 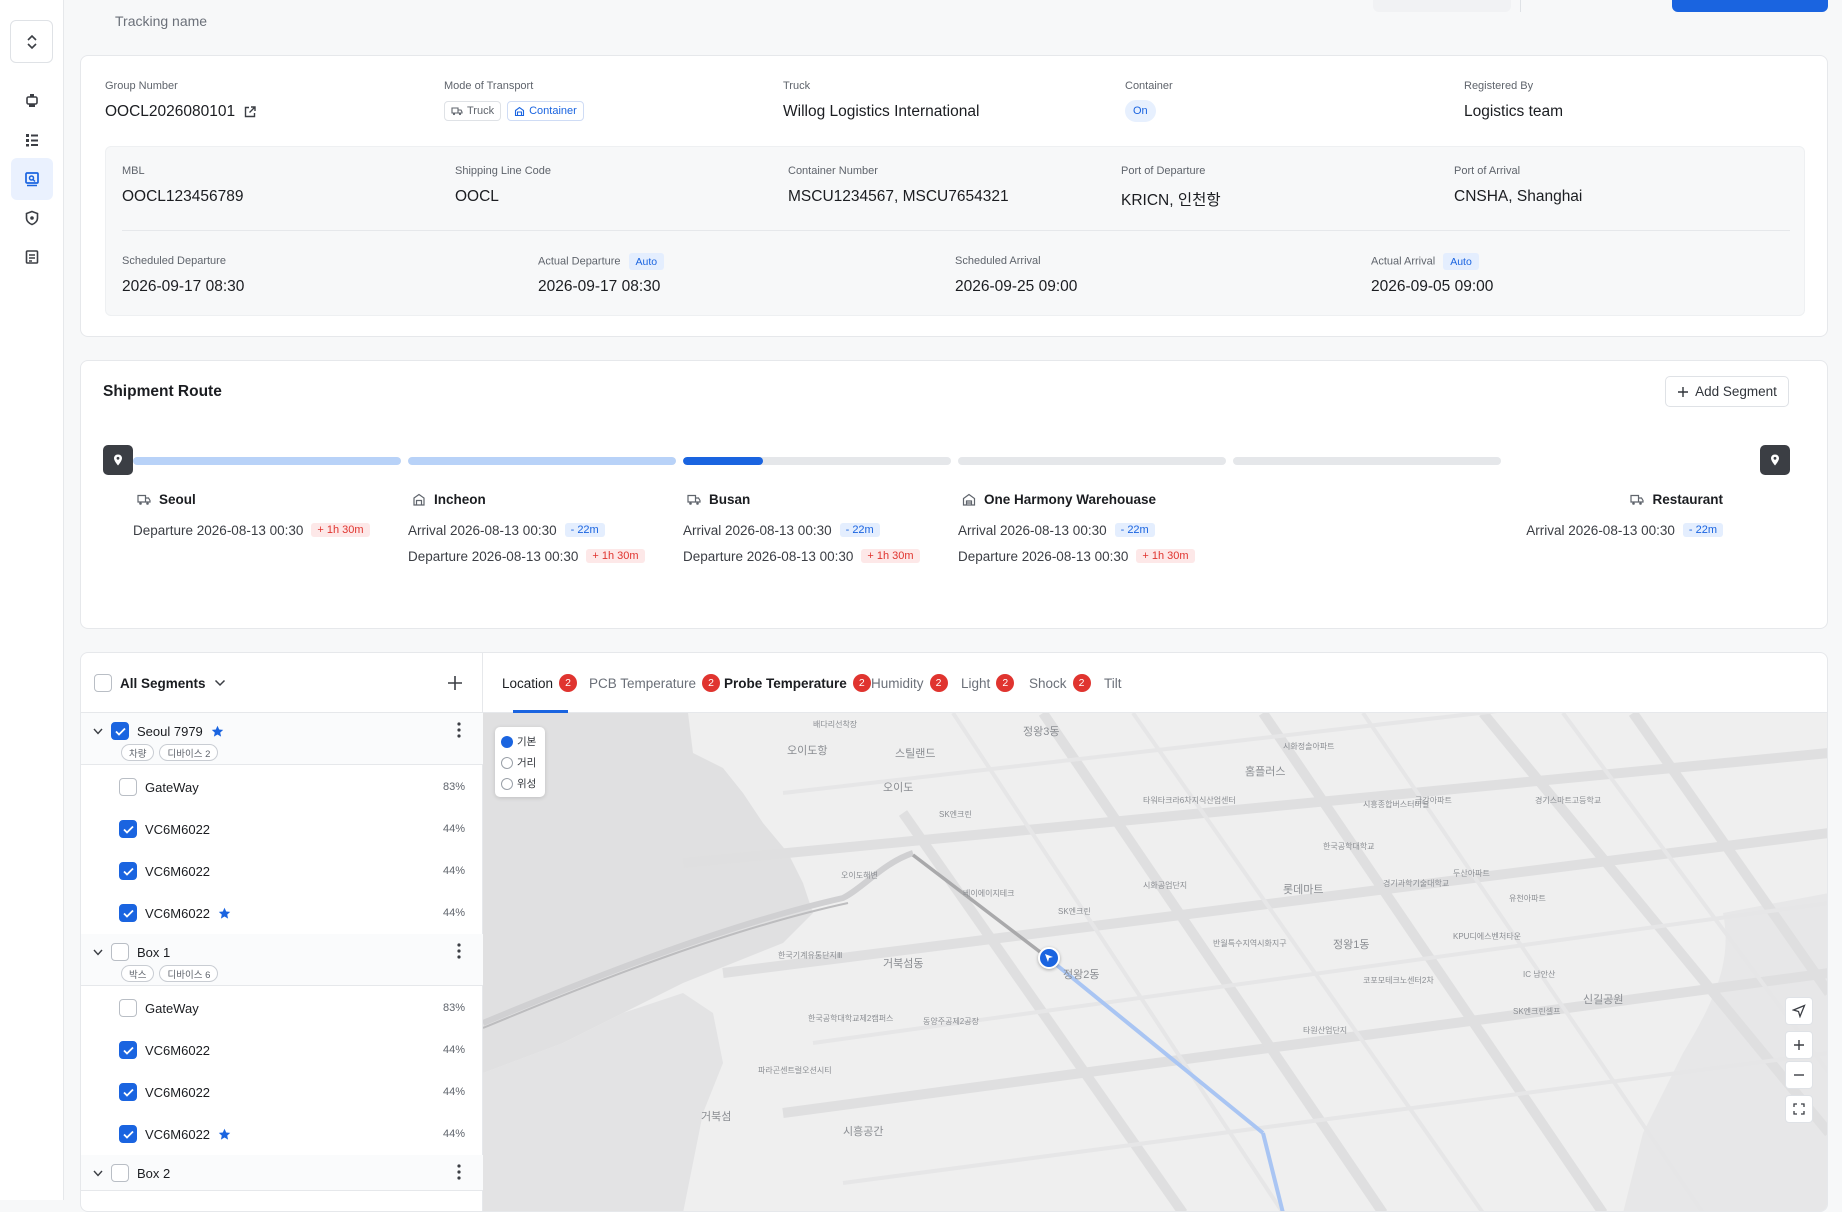 What do you see at coordinates (1433, 800) in the screenshot?
I see `map-place-label: 금강아파트` at bounding box center [1433, 800].